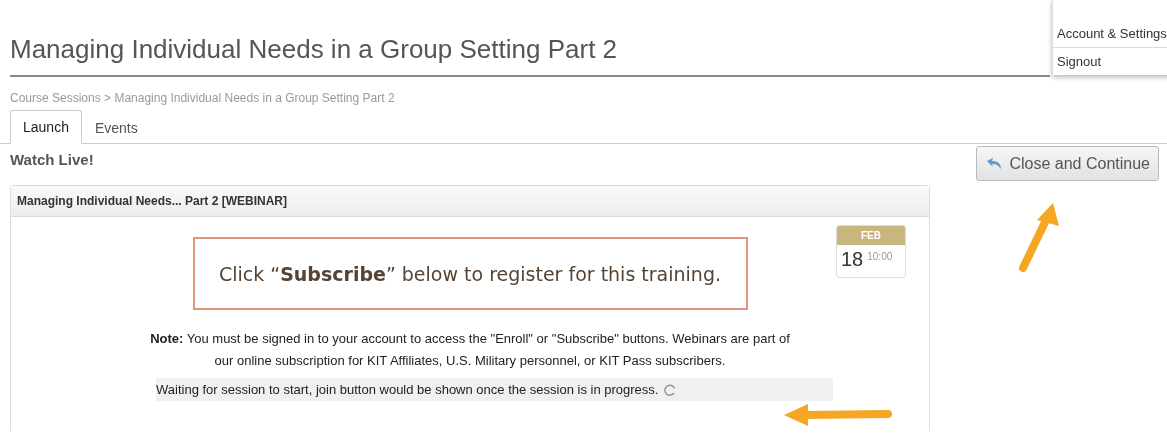 This screenshot has height=436, width=1167. What do you see at coordinates (52, 160) in the screenshot?
I see `section-heading: Watch Live!` at bounding box center [52, 160].